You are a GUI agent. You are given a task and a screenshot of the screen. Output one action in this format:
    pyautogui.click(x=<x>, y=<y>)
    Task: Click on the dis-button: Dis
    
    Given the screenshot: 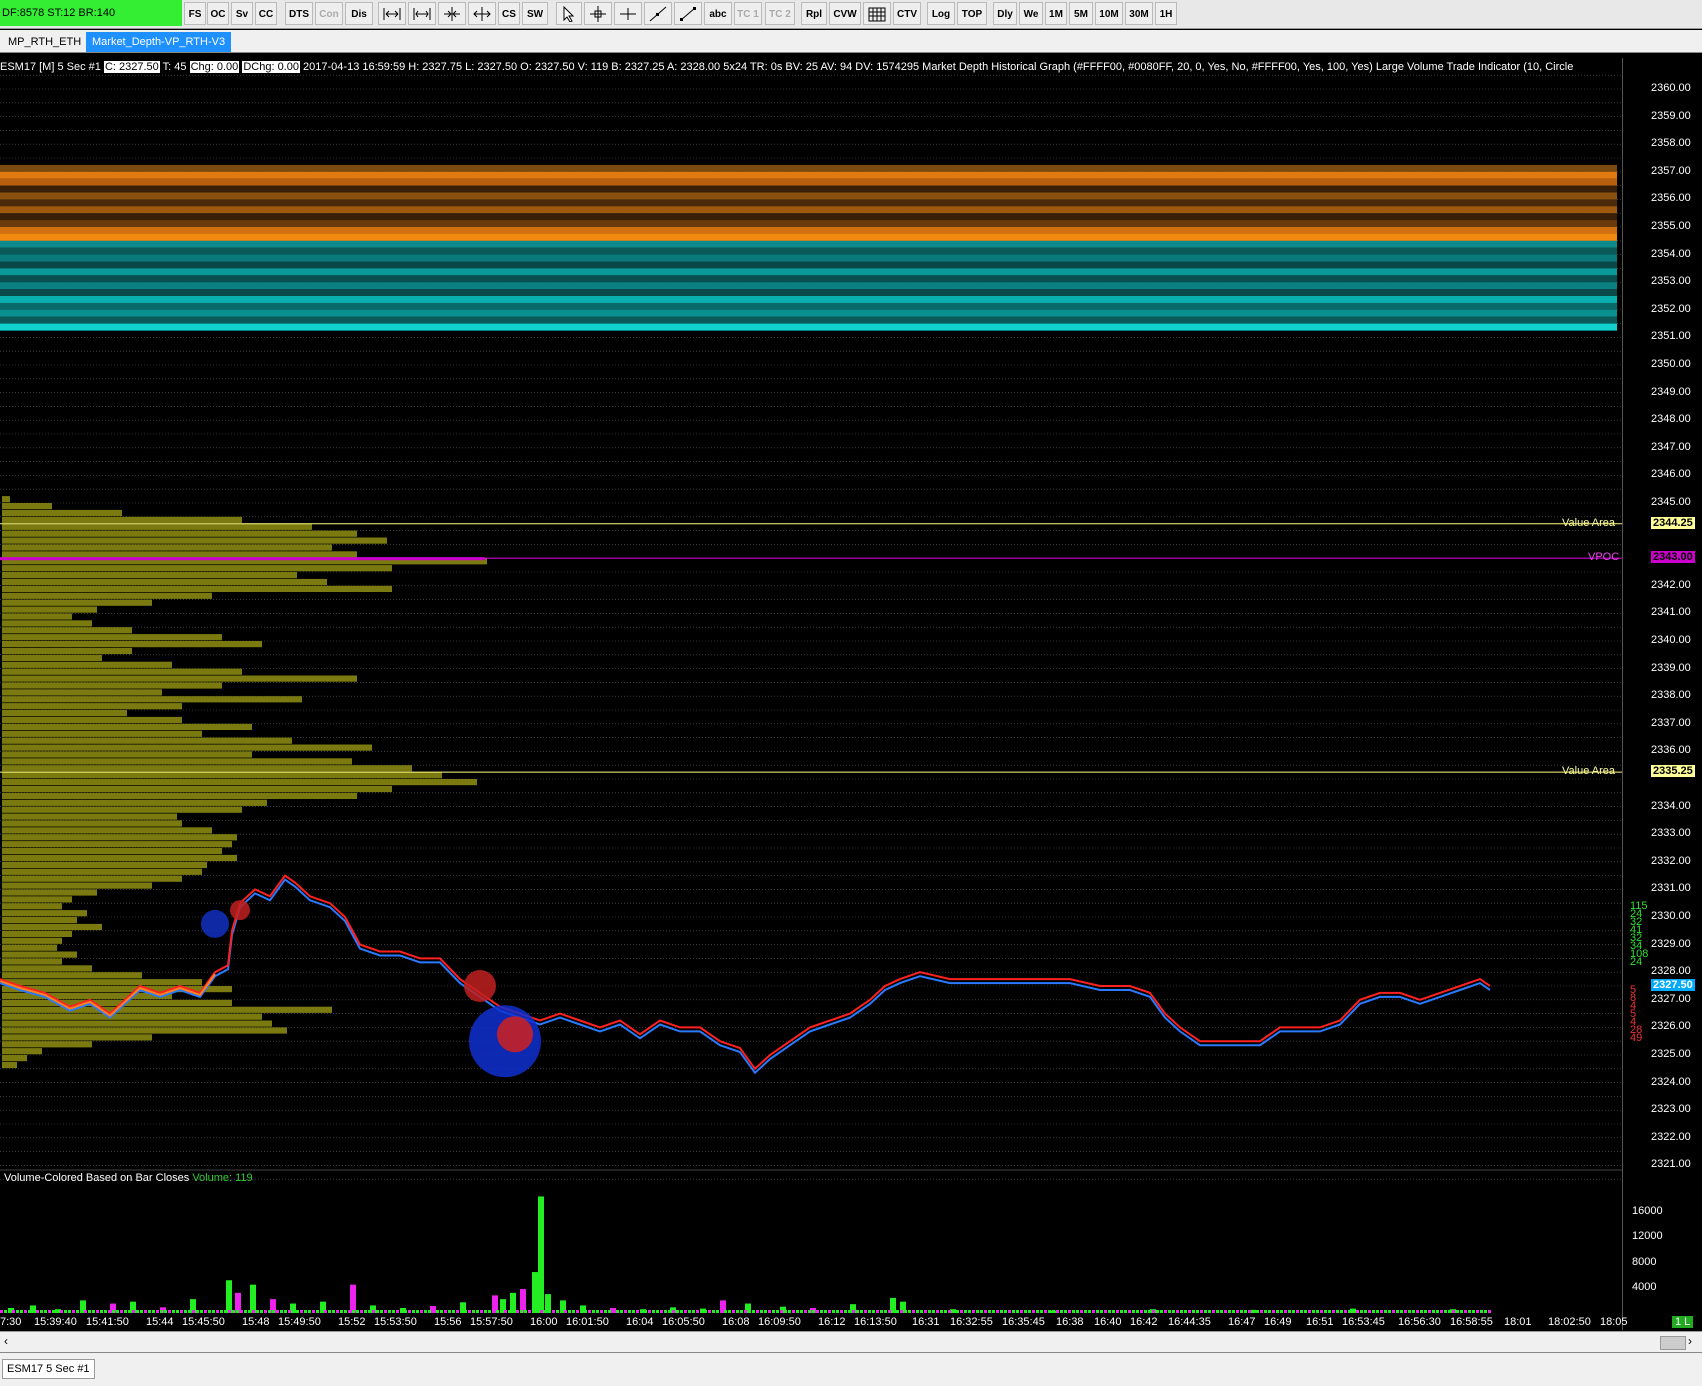 What is the action you would take?
    pyautogui.click(x=359, y=13)
    